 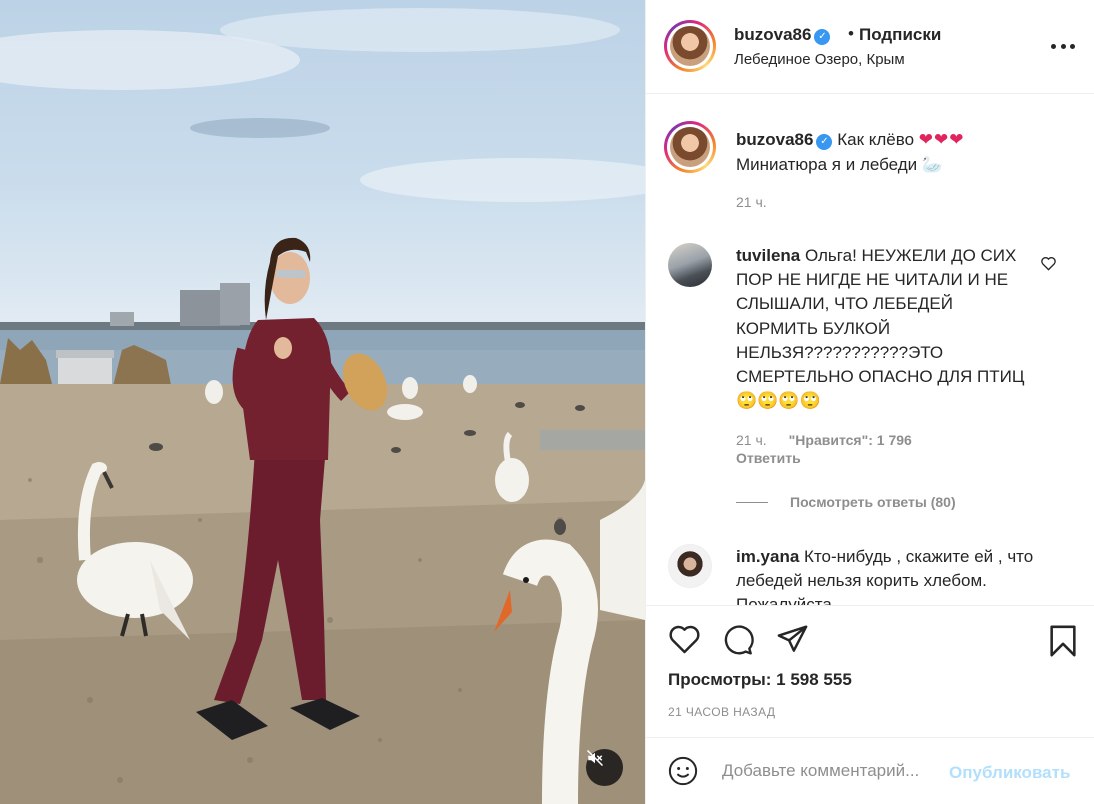 What do you see at coordinates (752, 502) in the screenshot?
I see `replies-divider` at bounding box center [752, 502].